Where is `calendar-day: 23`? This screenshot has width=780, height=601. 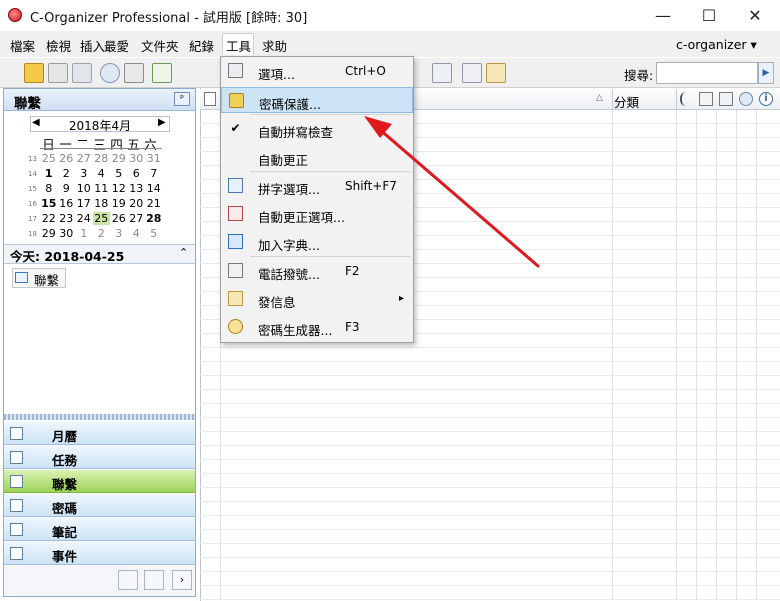 calendar-day: 23 is located at coordinates (67, 218).